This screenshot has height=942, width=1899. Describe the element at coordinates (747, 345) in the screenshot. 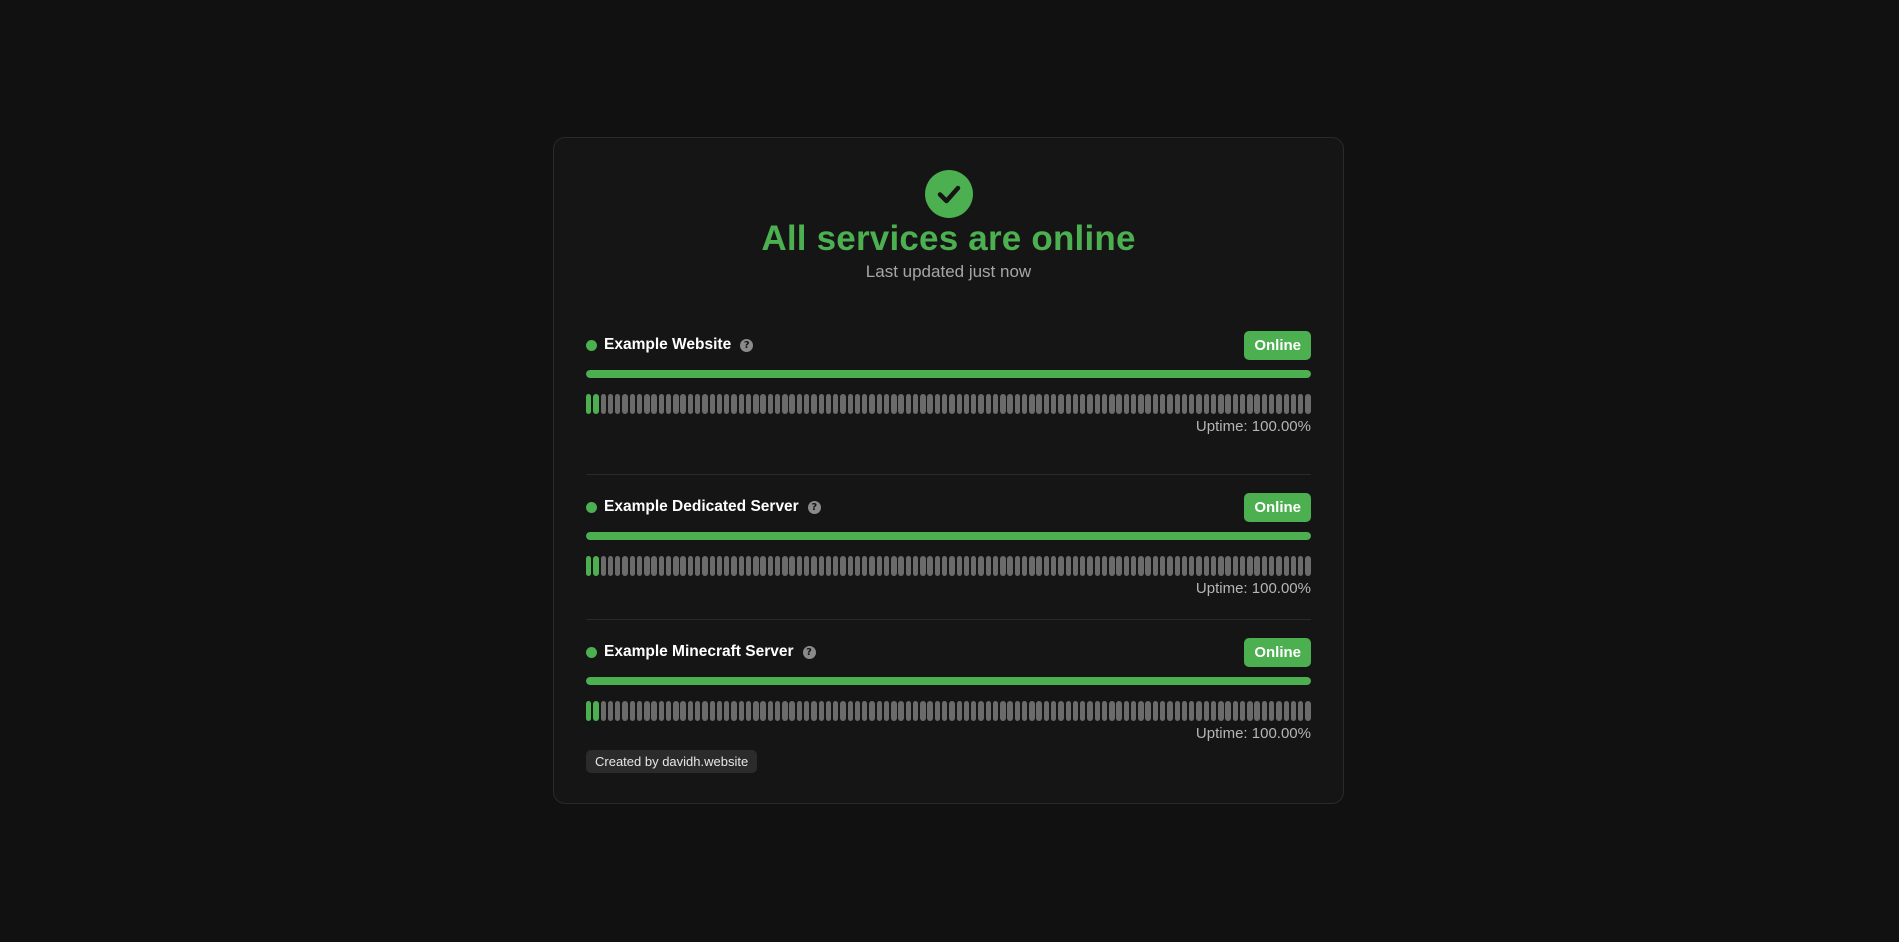

I see `question-circle-icon: ?` at that location.